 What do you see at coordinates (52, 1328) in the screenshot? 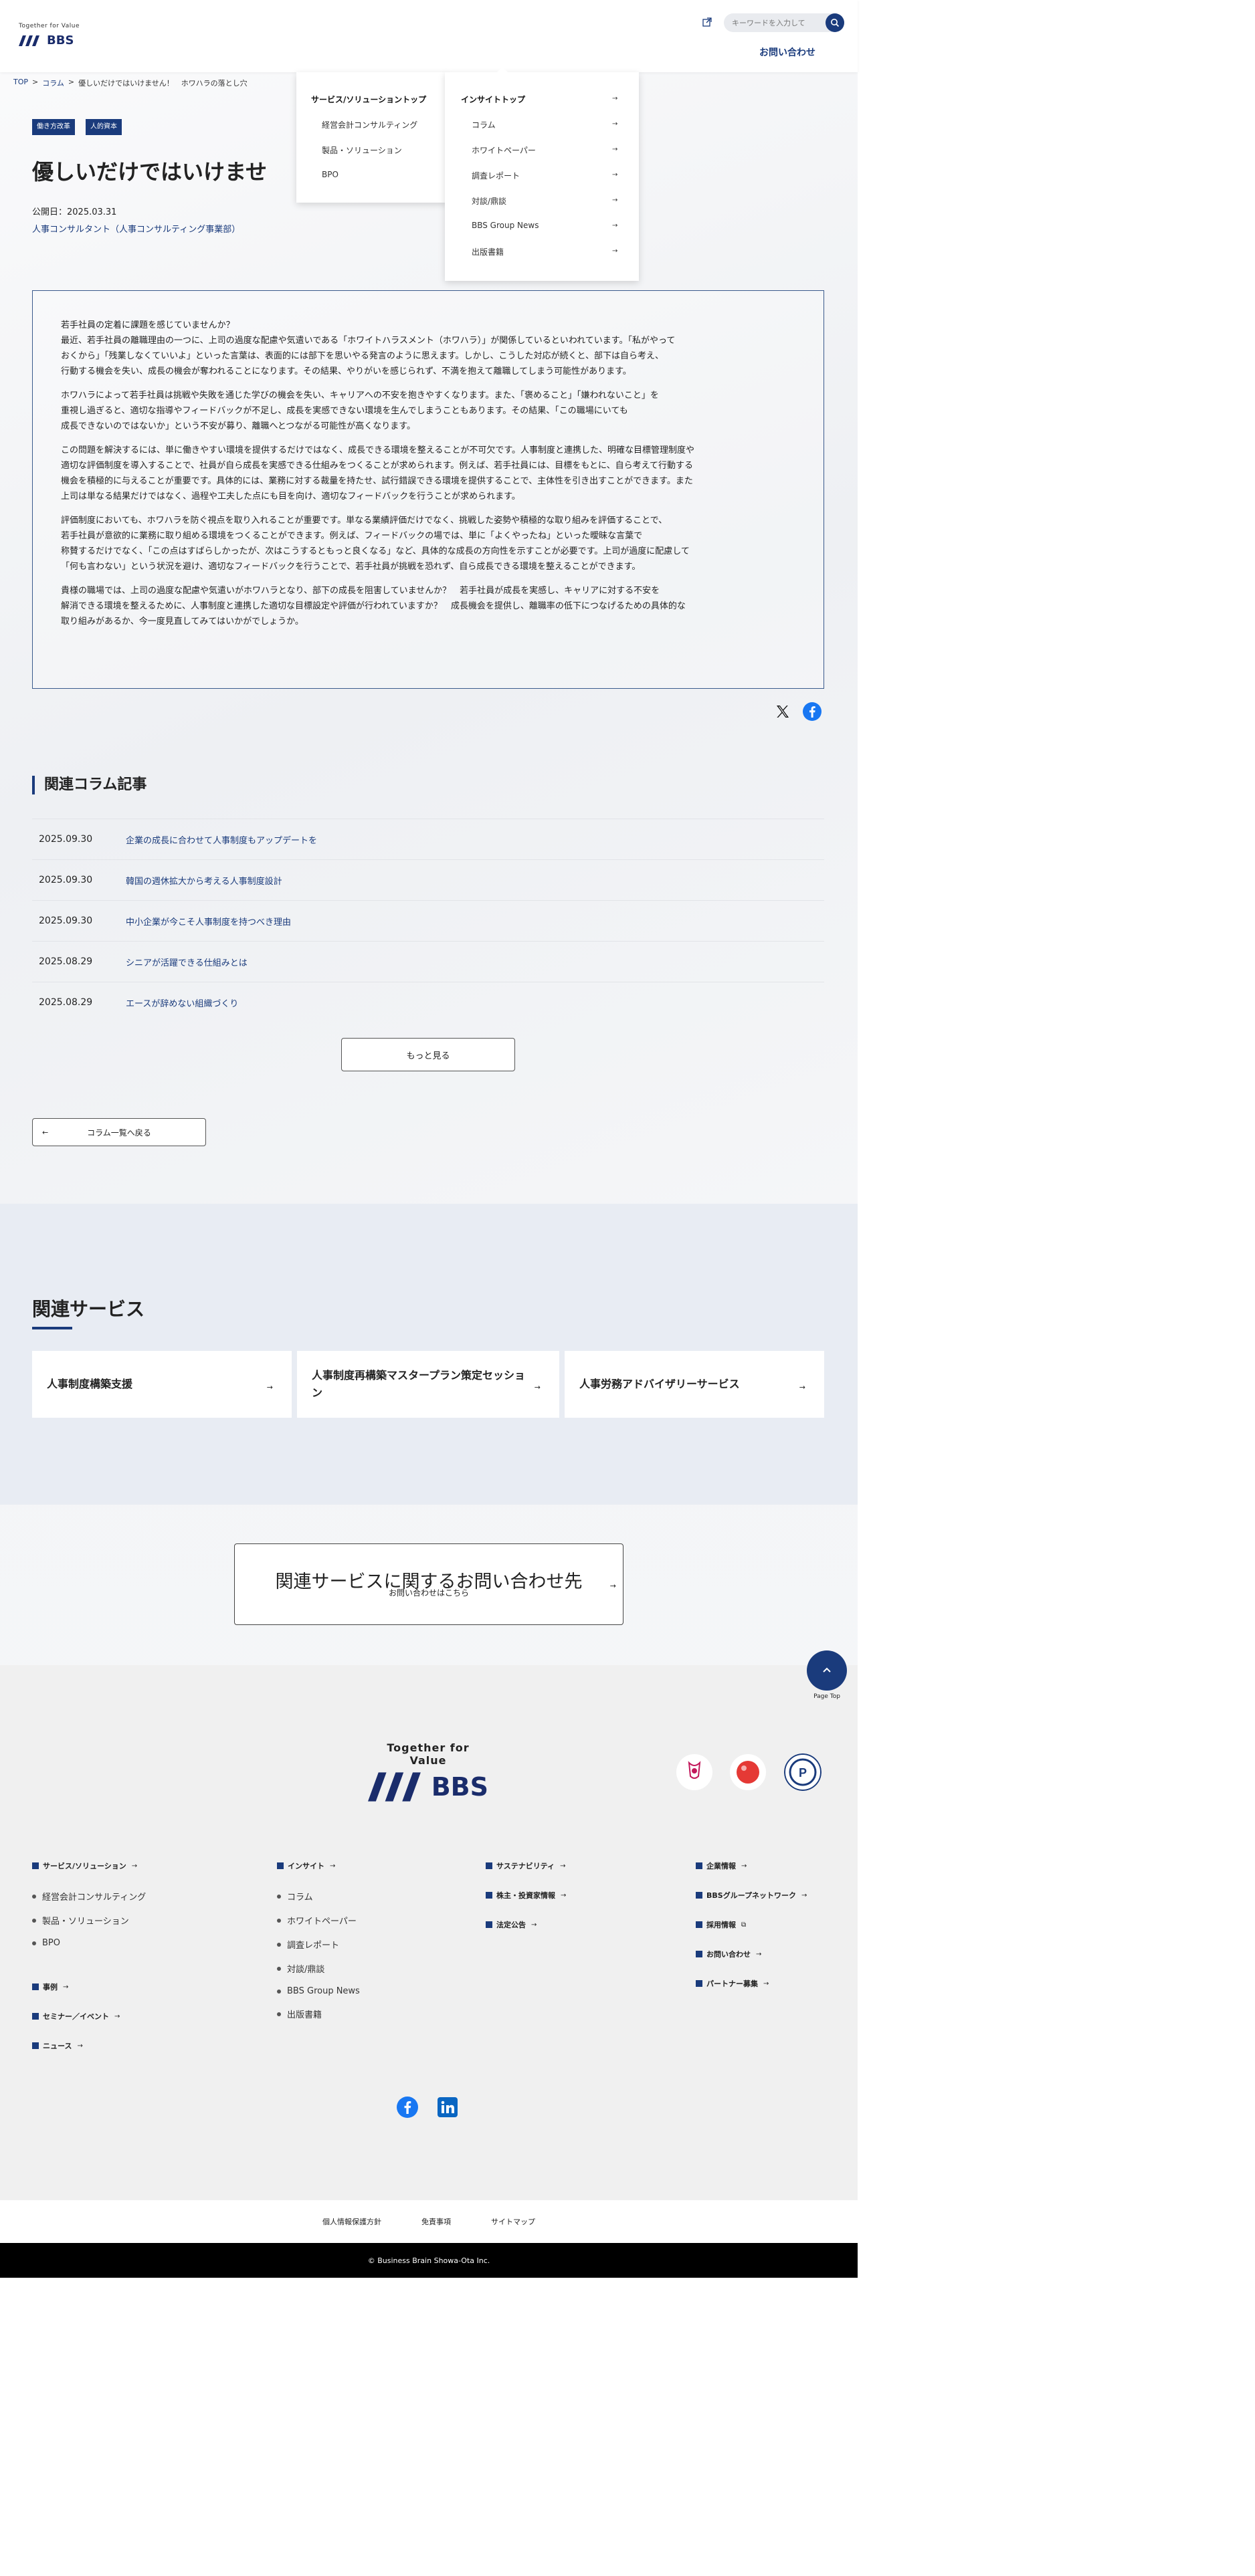
I see `heading-underline` at bounding box center [52, 1328].